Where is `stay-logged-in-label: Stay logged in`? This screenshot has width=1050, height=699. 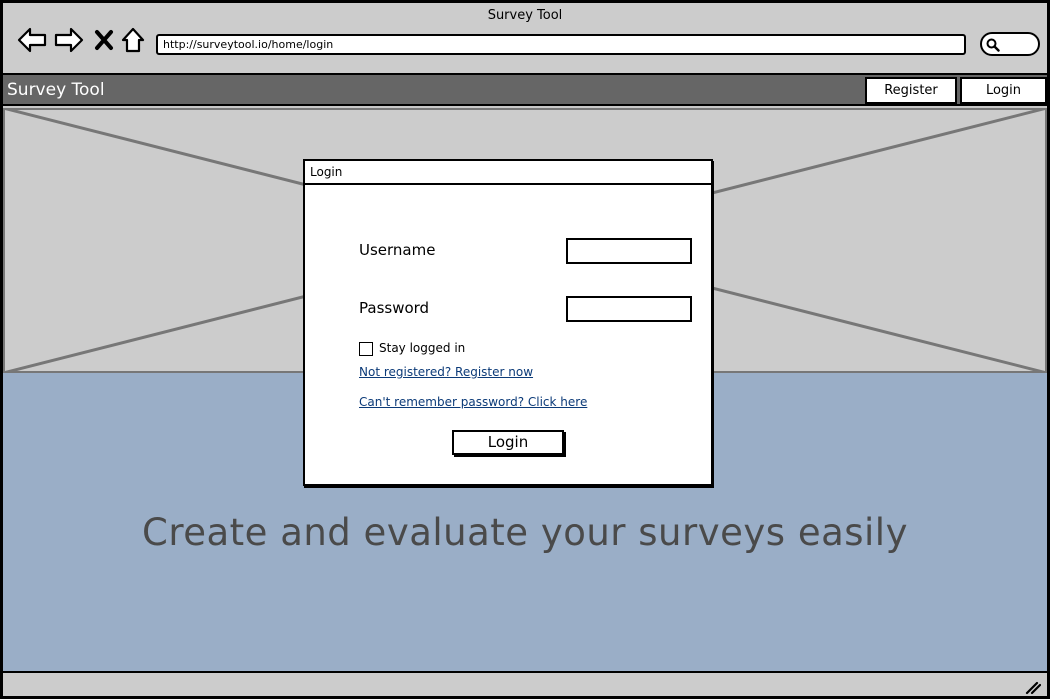
stay-logged-in-label: Stay logged in is located at coordinates (422, 348).